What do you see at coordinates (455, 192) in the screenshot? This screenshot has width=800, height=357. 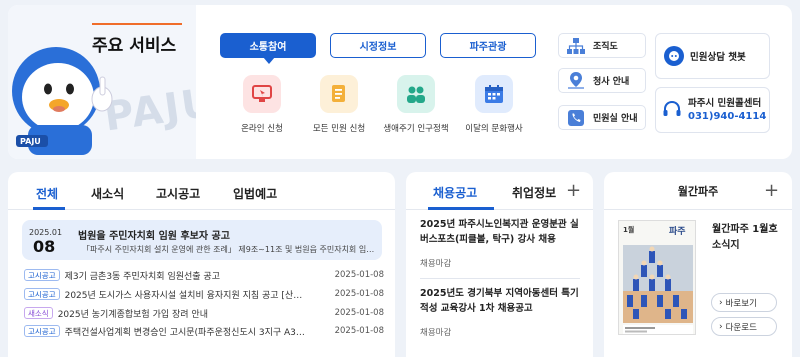 I see `tab-recruitment: 채용공고` at bounding box center [455, 192].